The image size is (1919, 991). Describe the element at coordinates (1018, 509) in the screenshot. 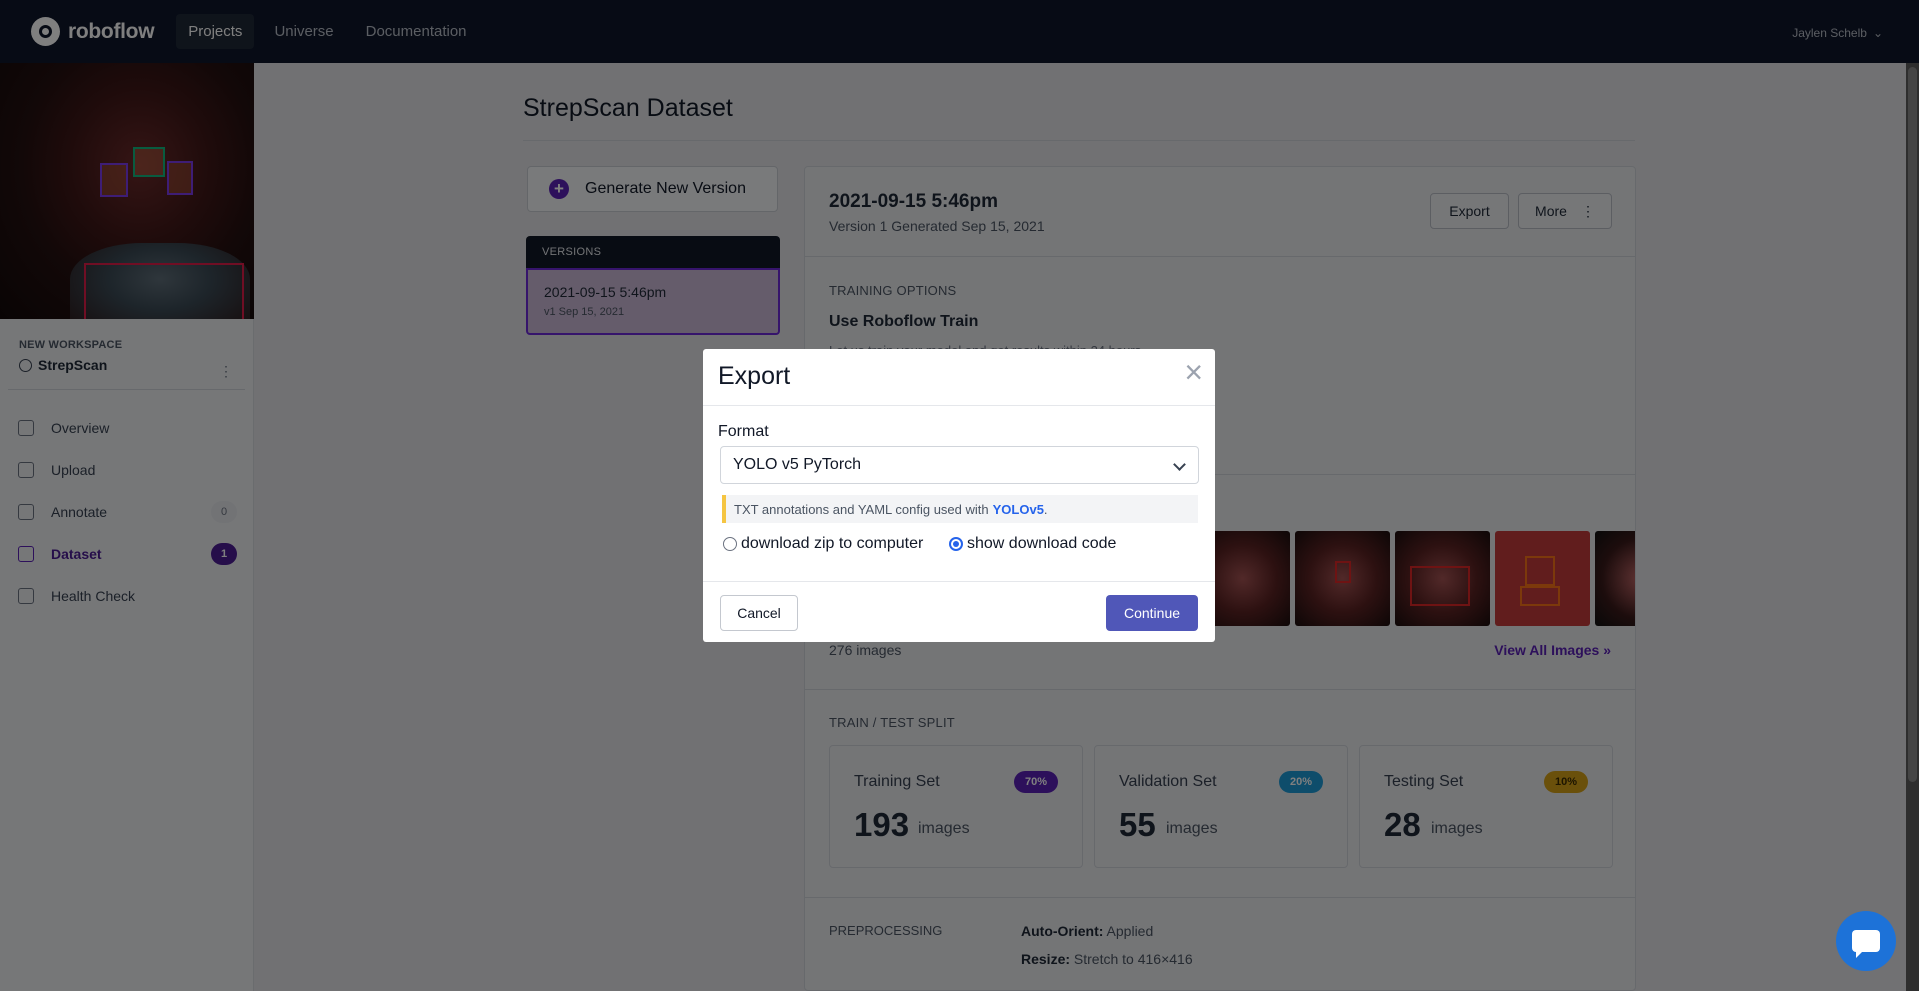

I see `yolov5-link: YOLOv5` at that location.